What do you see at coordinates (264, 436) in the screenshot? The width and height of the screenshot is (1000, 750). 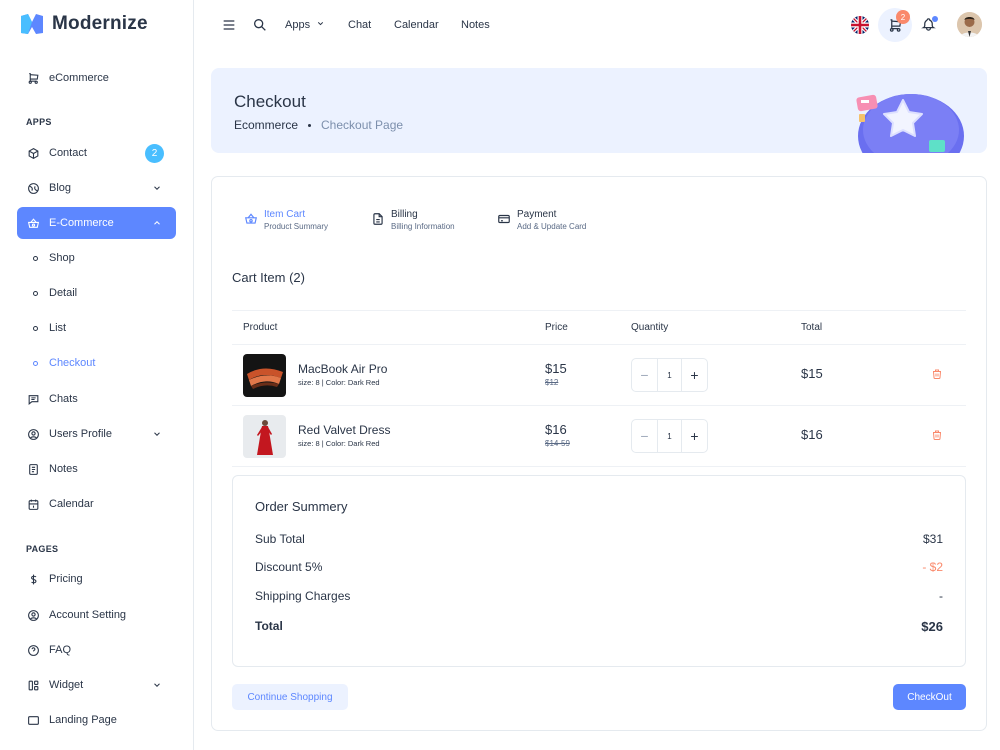 I see `product-image-dress` at bounding box center [264, 436].